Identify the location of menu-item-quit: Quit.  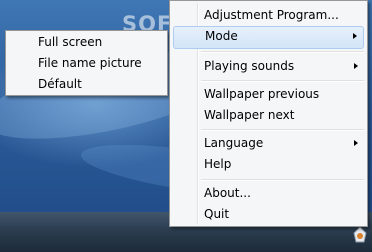
(268, 214).